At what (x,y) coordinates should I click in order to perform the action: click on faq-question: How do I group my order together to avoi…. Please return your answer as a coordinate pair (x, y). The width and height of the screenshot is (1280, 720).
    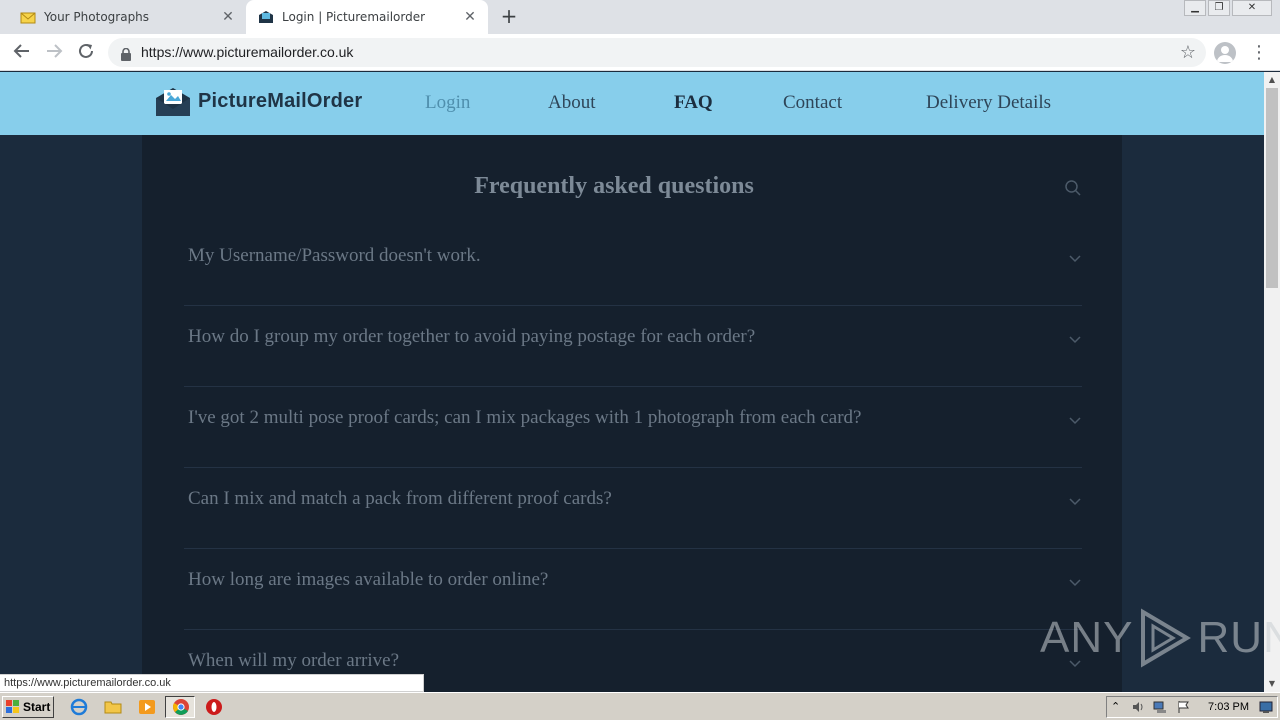
    Looking at the image, I should click on (472, 336).